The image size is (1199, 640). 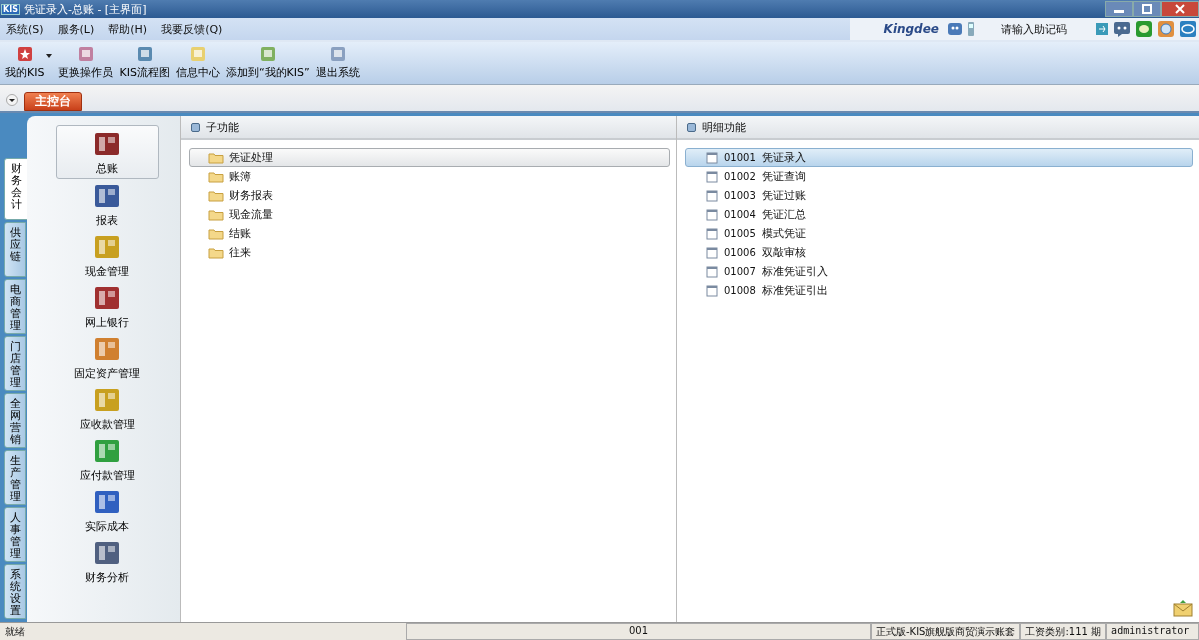 I want to click on function-item: 01007 标准凭证引入, so click(x=939, y=271).